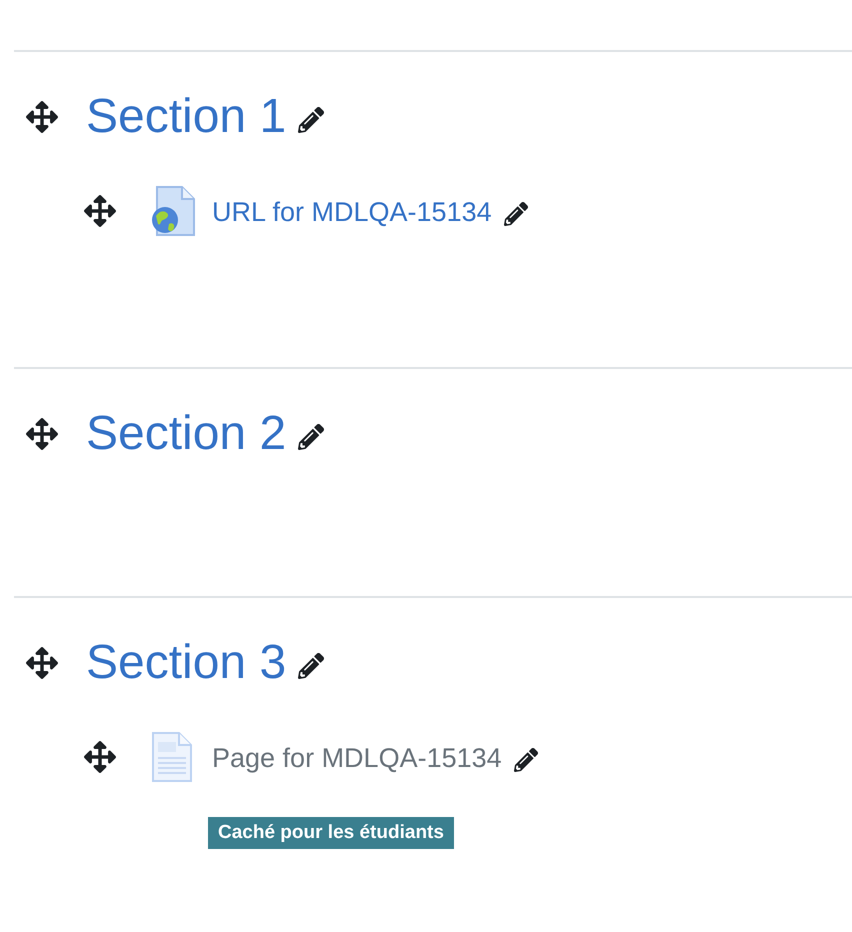 The image size is (852, 932). Describe the element at coordinates (357, 758) in the screenshot. I see `activity-link: Page for MDLQA-15134` at that location.